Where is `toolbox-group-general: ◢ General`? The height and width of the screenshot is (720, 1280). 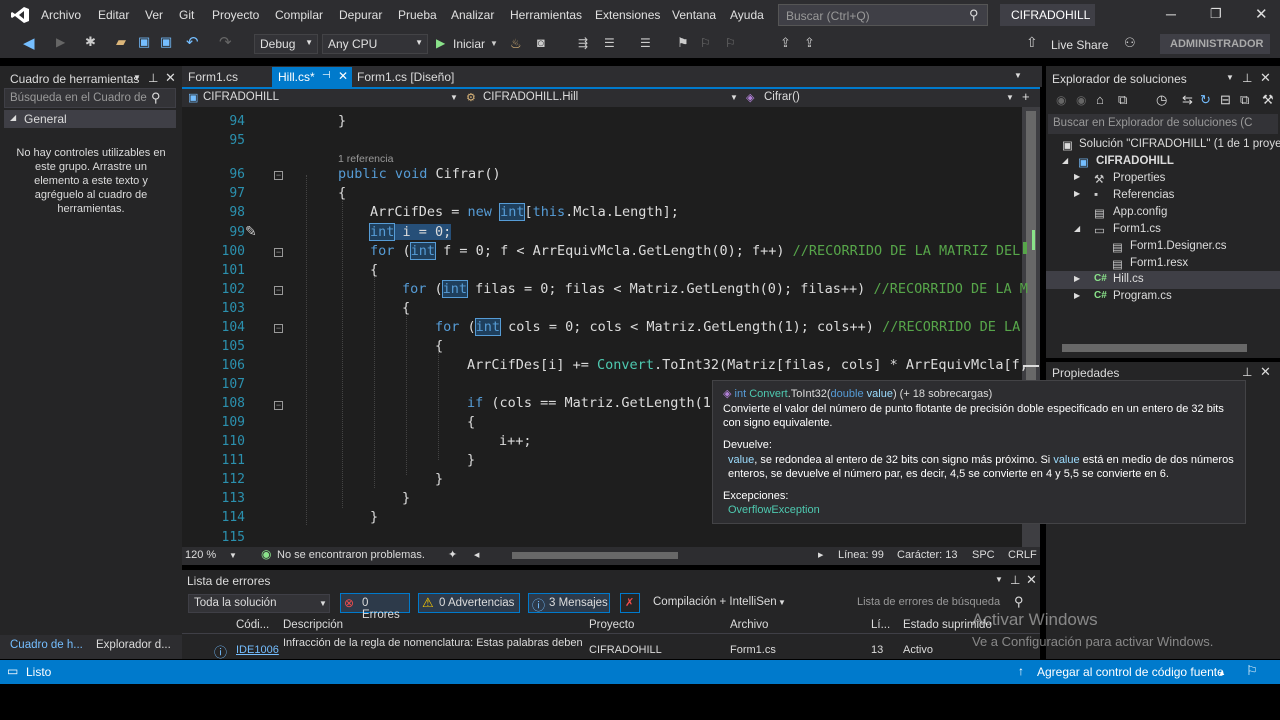 toolbox-group-general: ◢ General is located at coordinates (90, 119).